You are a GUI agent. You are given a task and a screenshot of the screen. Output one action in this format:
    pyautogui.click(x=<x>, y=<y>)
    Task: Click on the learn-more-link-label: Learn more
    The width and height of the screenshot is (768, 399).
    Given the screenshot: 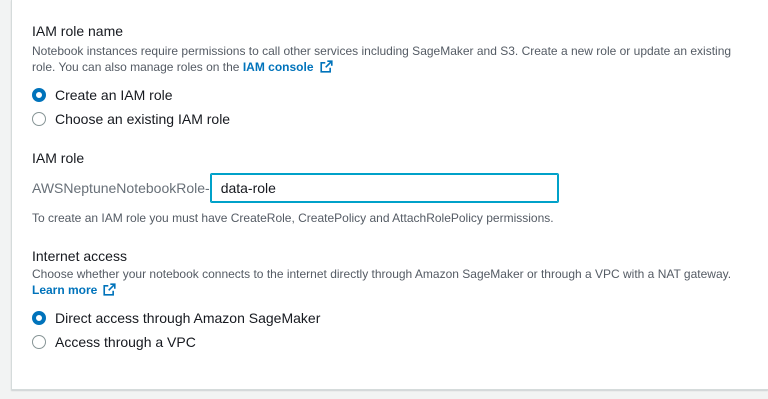 What is the action you would take?
    pyautogui.click(x=65, y=290)
    